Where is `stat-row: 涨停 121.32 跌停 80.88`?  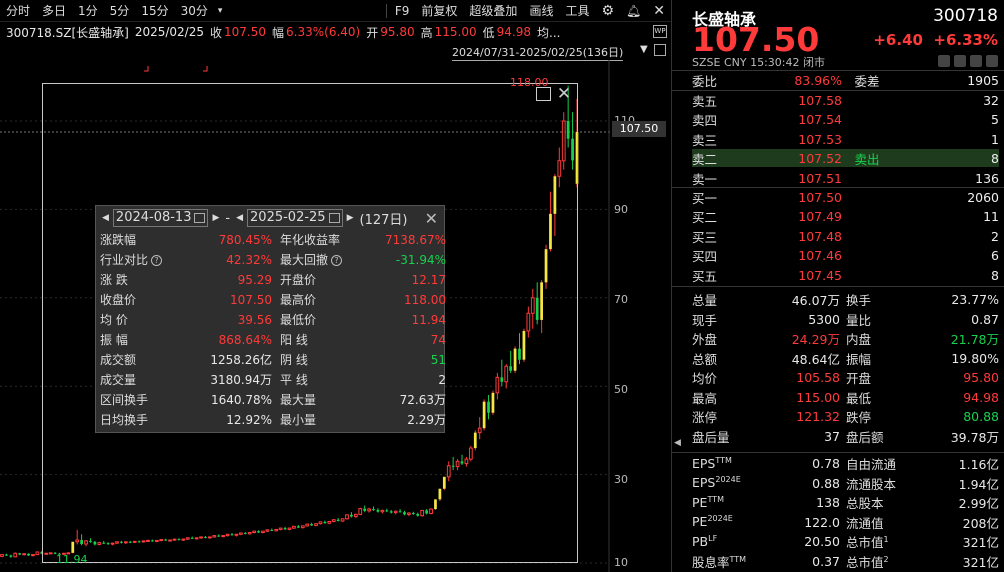
stat-row: 涨停 121.32 跌停 80.88 is located at coordinates (845, 416).